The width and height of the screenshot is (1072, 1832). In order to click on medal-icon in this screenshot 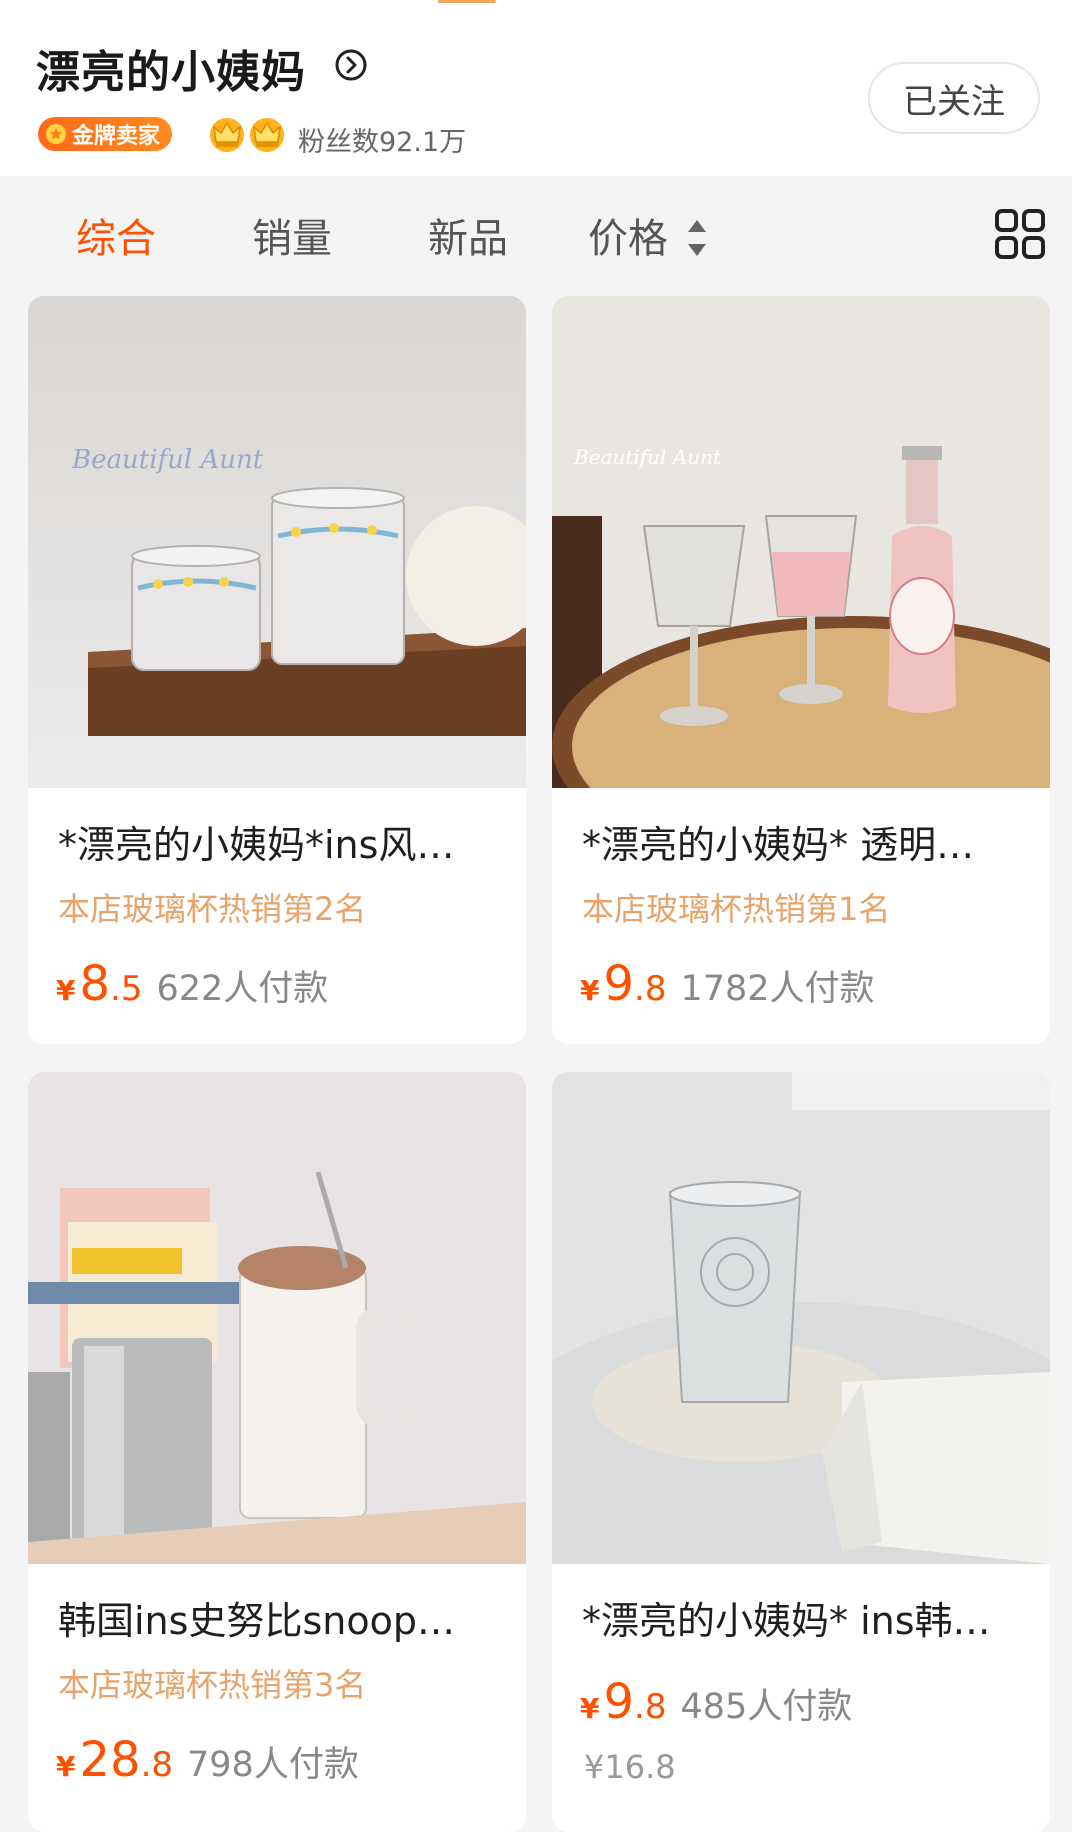, I will do `click(56, 134)`.